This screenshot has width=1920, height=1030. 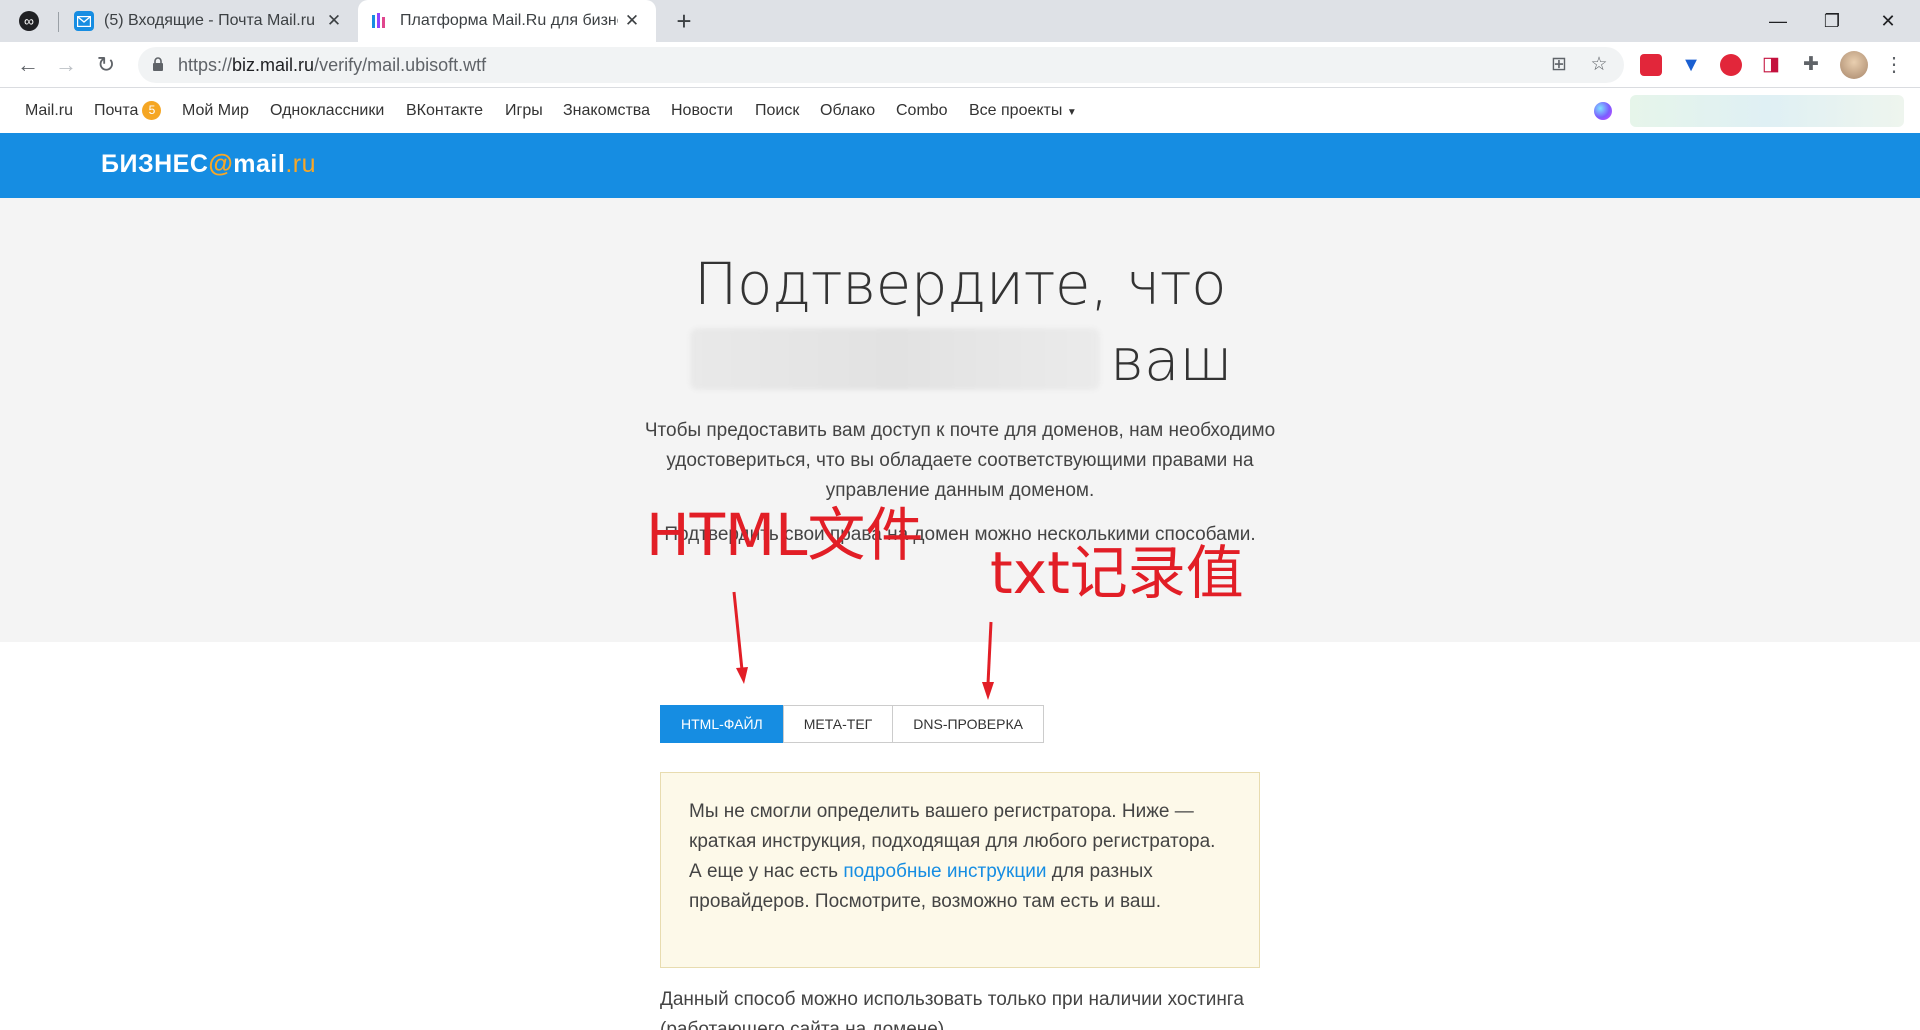 What do you see at coordinates (158, 67) in the screenshot?
I see `lock-icon` at bounding box center [158, 67].